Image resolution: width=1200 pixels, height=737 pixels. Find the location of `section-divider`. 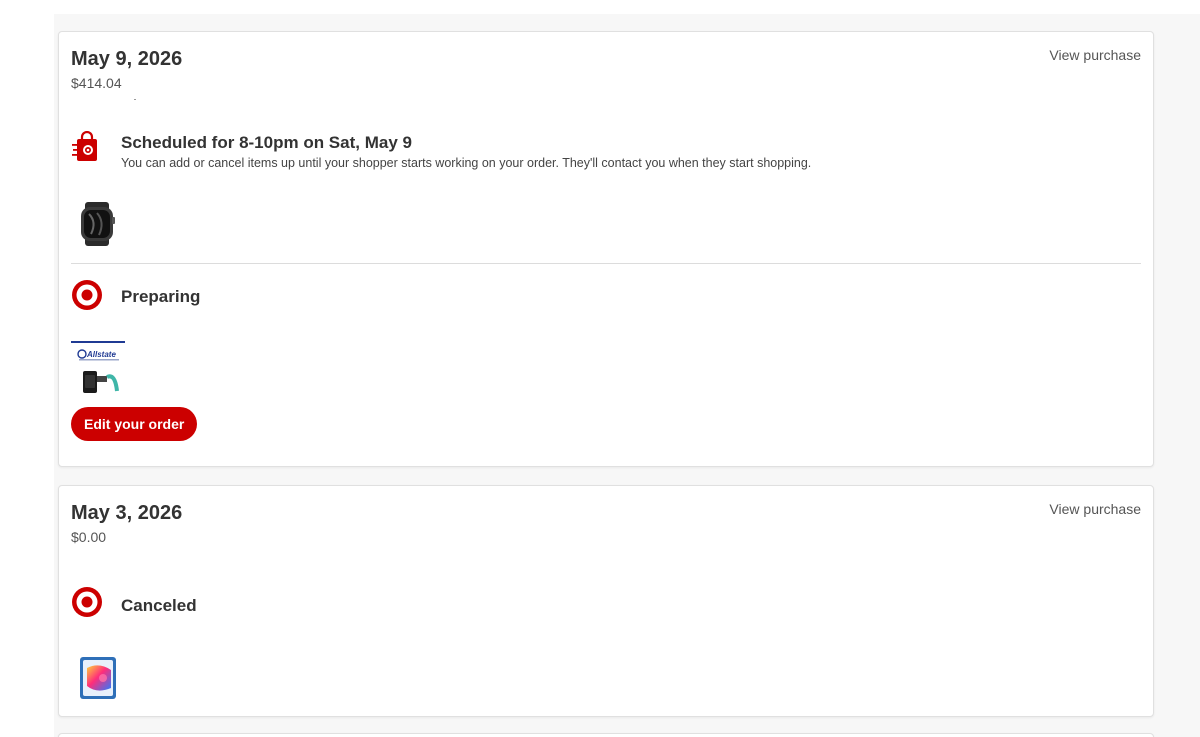

section-divider is located at coordinates (606, 263).